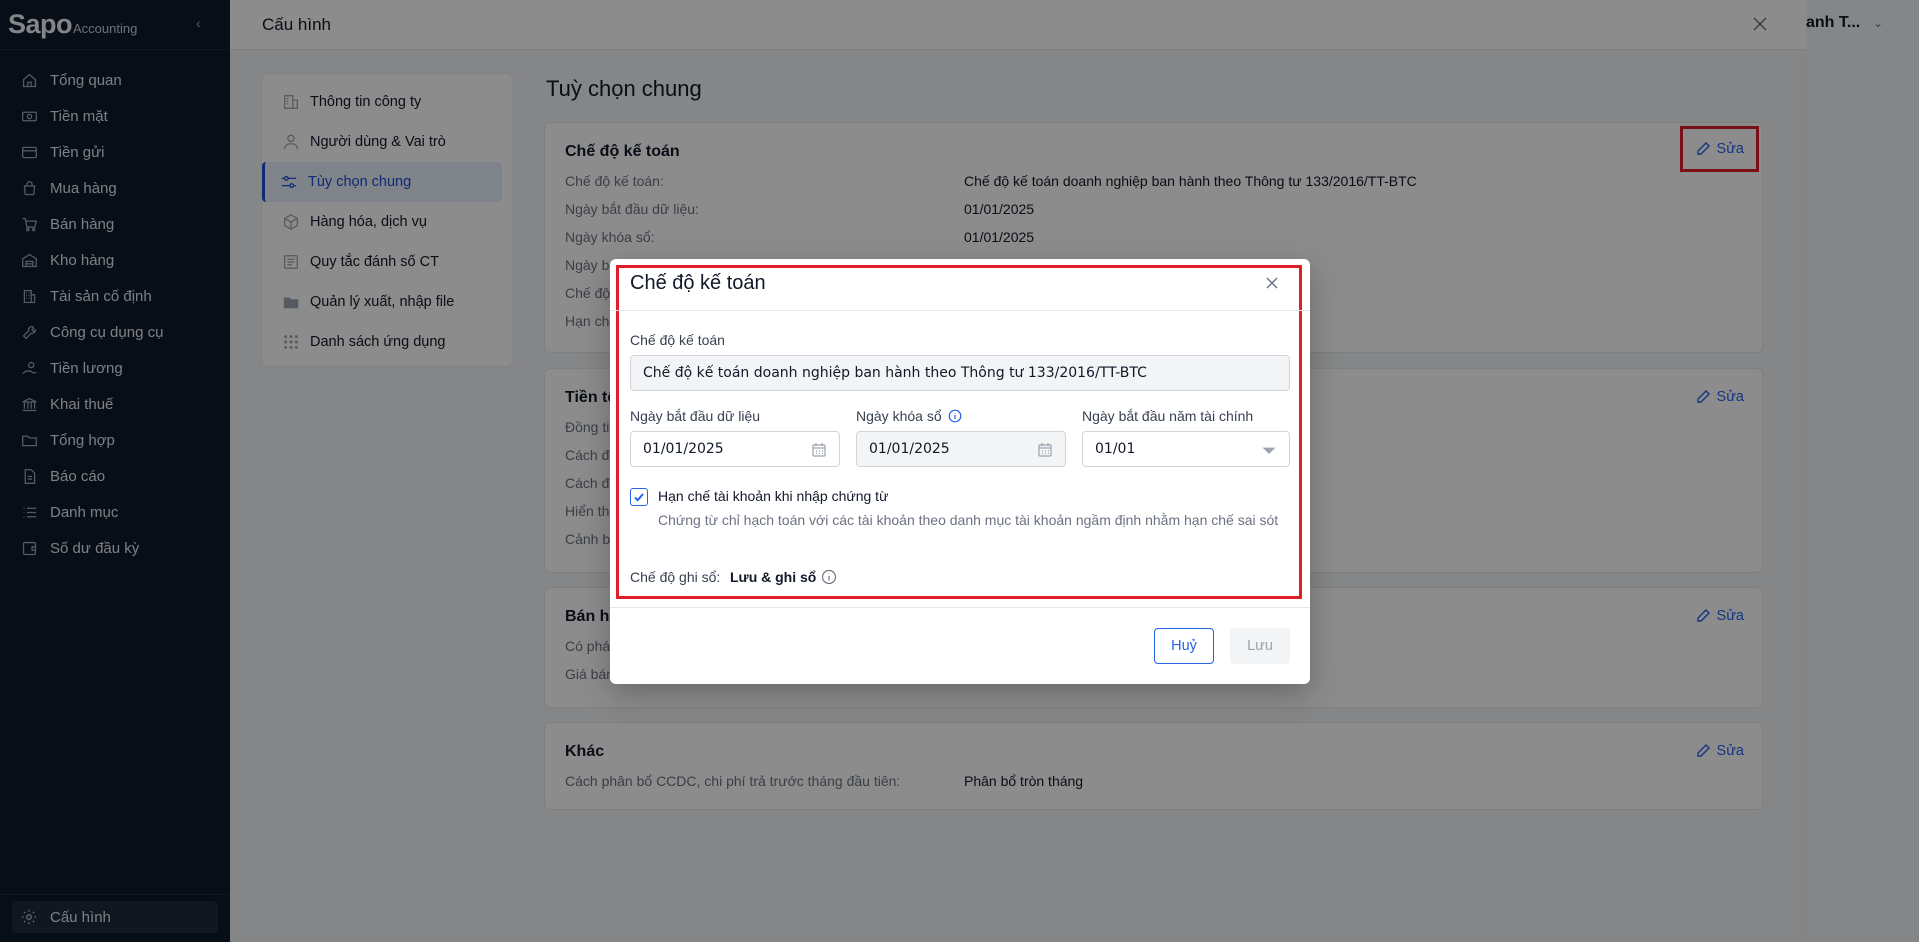 The height and width of the screenshot is (942, 1919). What do you see at coordinates (1184, 646) in the screenshot?
I see `cancel-button: Huỷ` at bounding box center [1184, 646].